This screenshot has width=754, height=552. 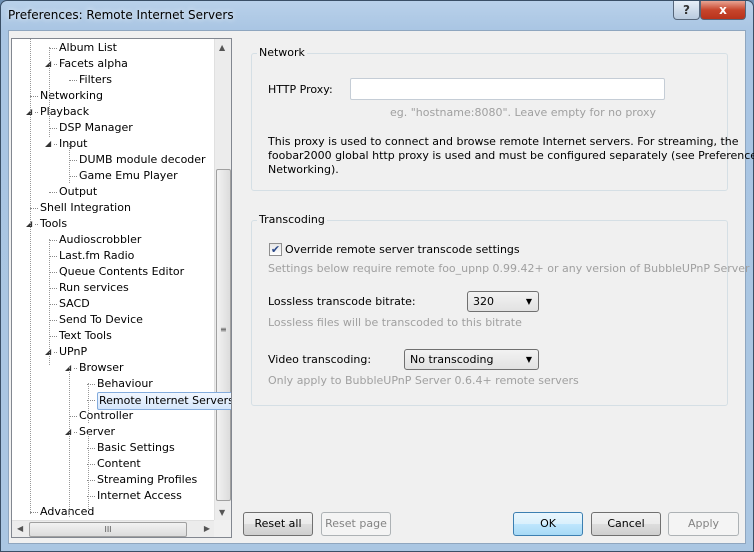 I want to click on tree-item: DSP Manager, so click(x=114, y=128).